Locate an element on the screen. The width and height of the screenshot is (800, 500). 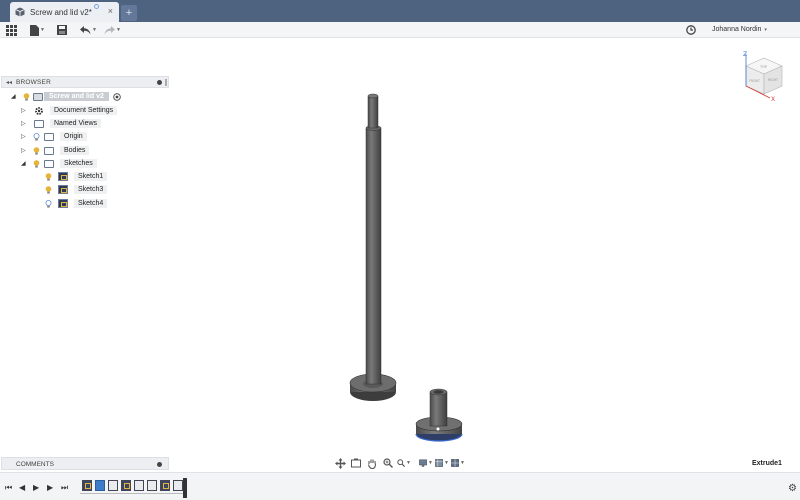
document-tab: Screw and lid v2* × is located at coordinates (64, 12).